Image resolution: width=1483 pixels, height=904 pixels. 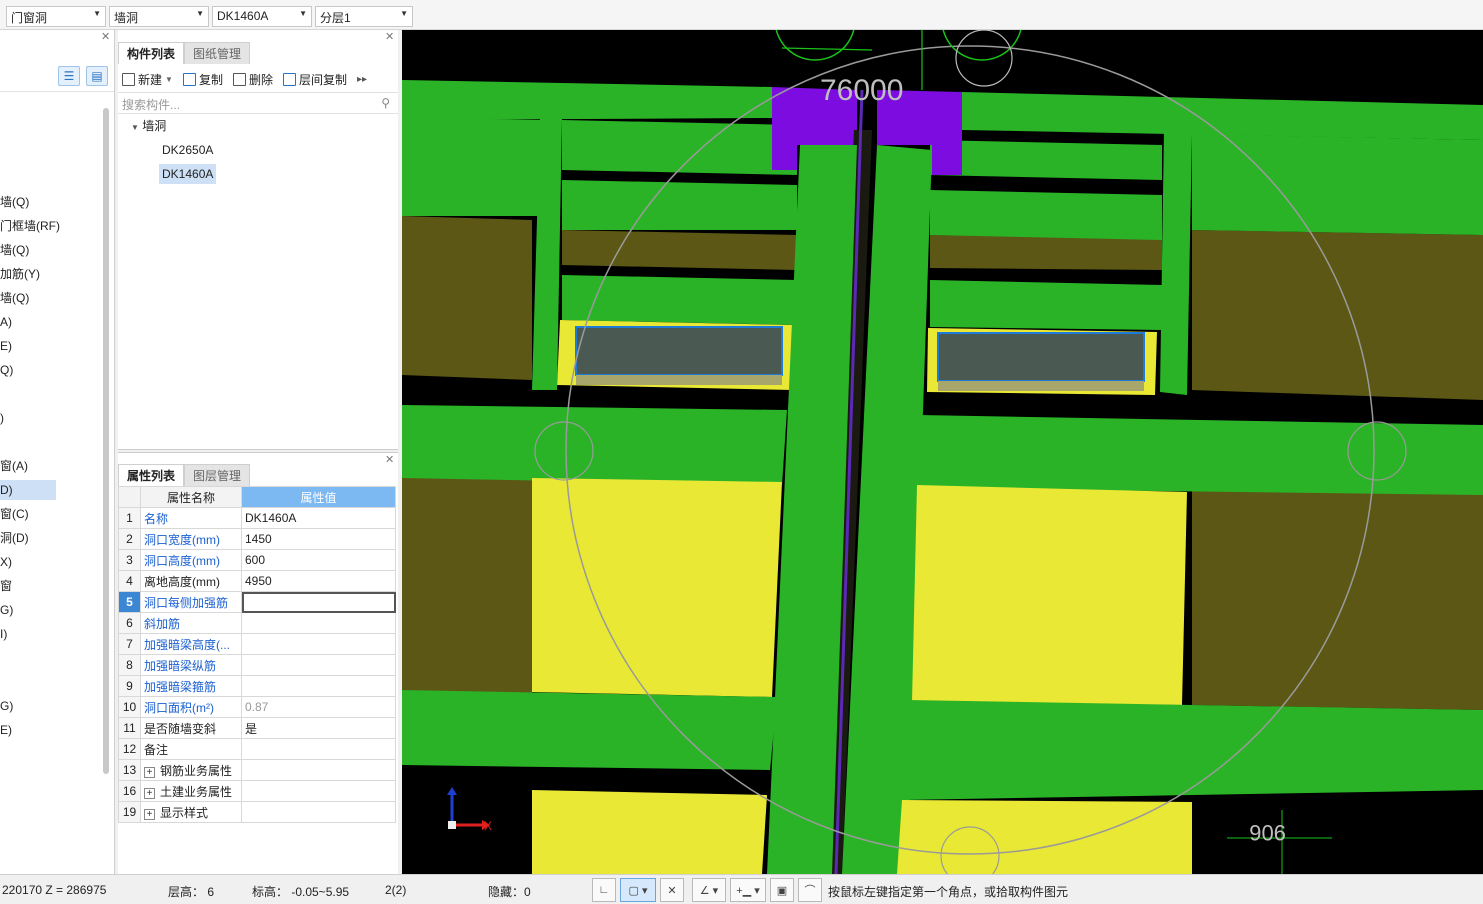 I want to click on angle-icon: ∠ ▾, so click(x=709, y=890).